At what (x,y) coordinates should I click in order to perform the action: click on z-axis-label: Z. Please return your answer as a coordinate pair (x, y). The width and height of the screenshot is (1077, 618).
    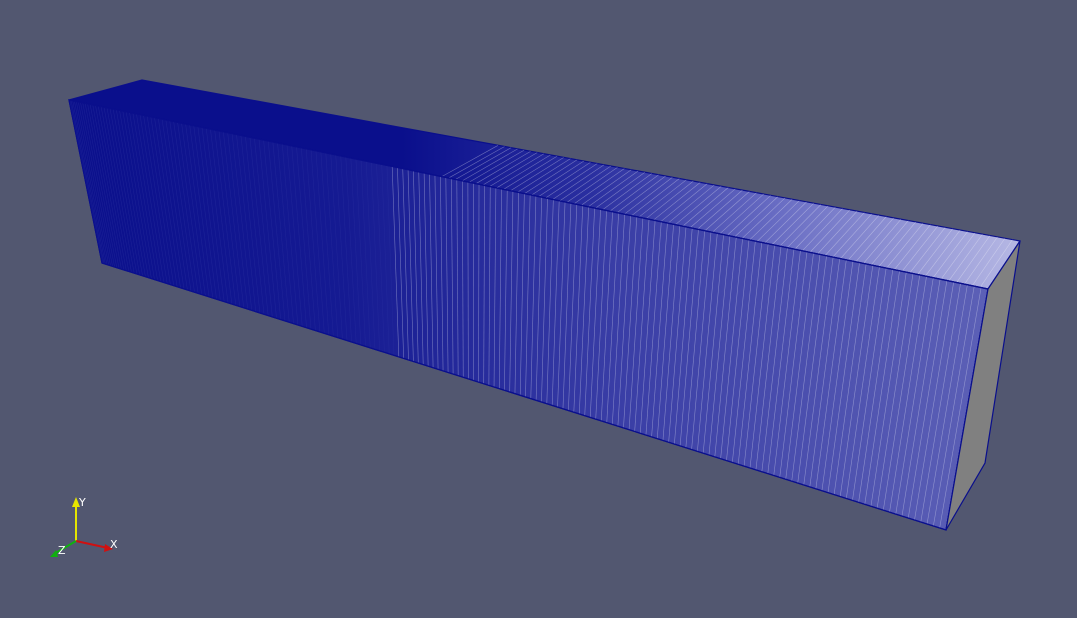
    Looking at the image, I should click on (62, 550).